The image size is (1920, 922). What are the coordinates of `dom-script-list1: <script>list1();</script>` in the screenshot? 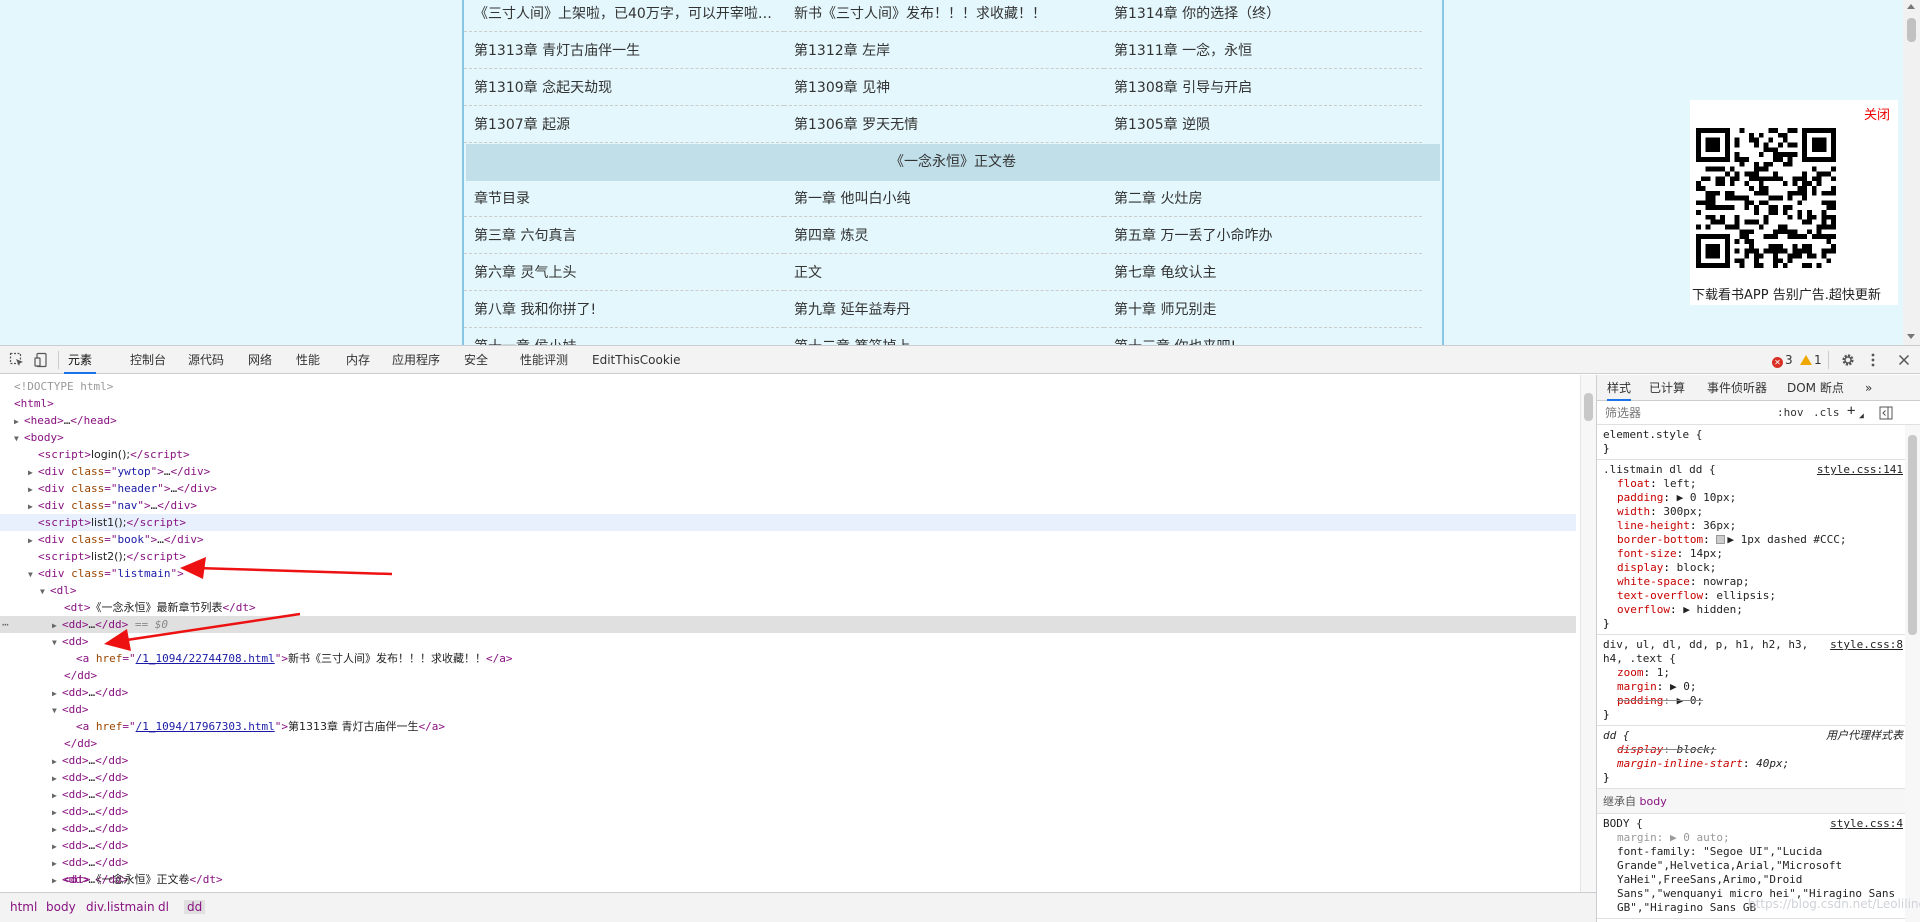 It's located at (788, 522).